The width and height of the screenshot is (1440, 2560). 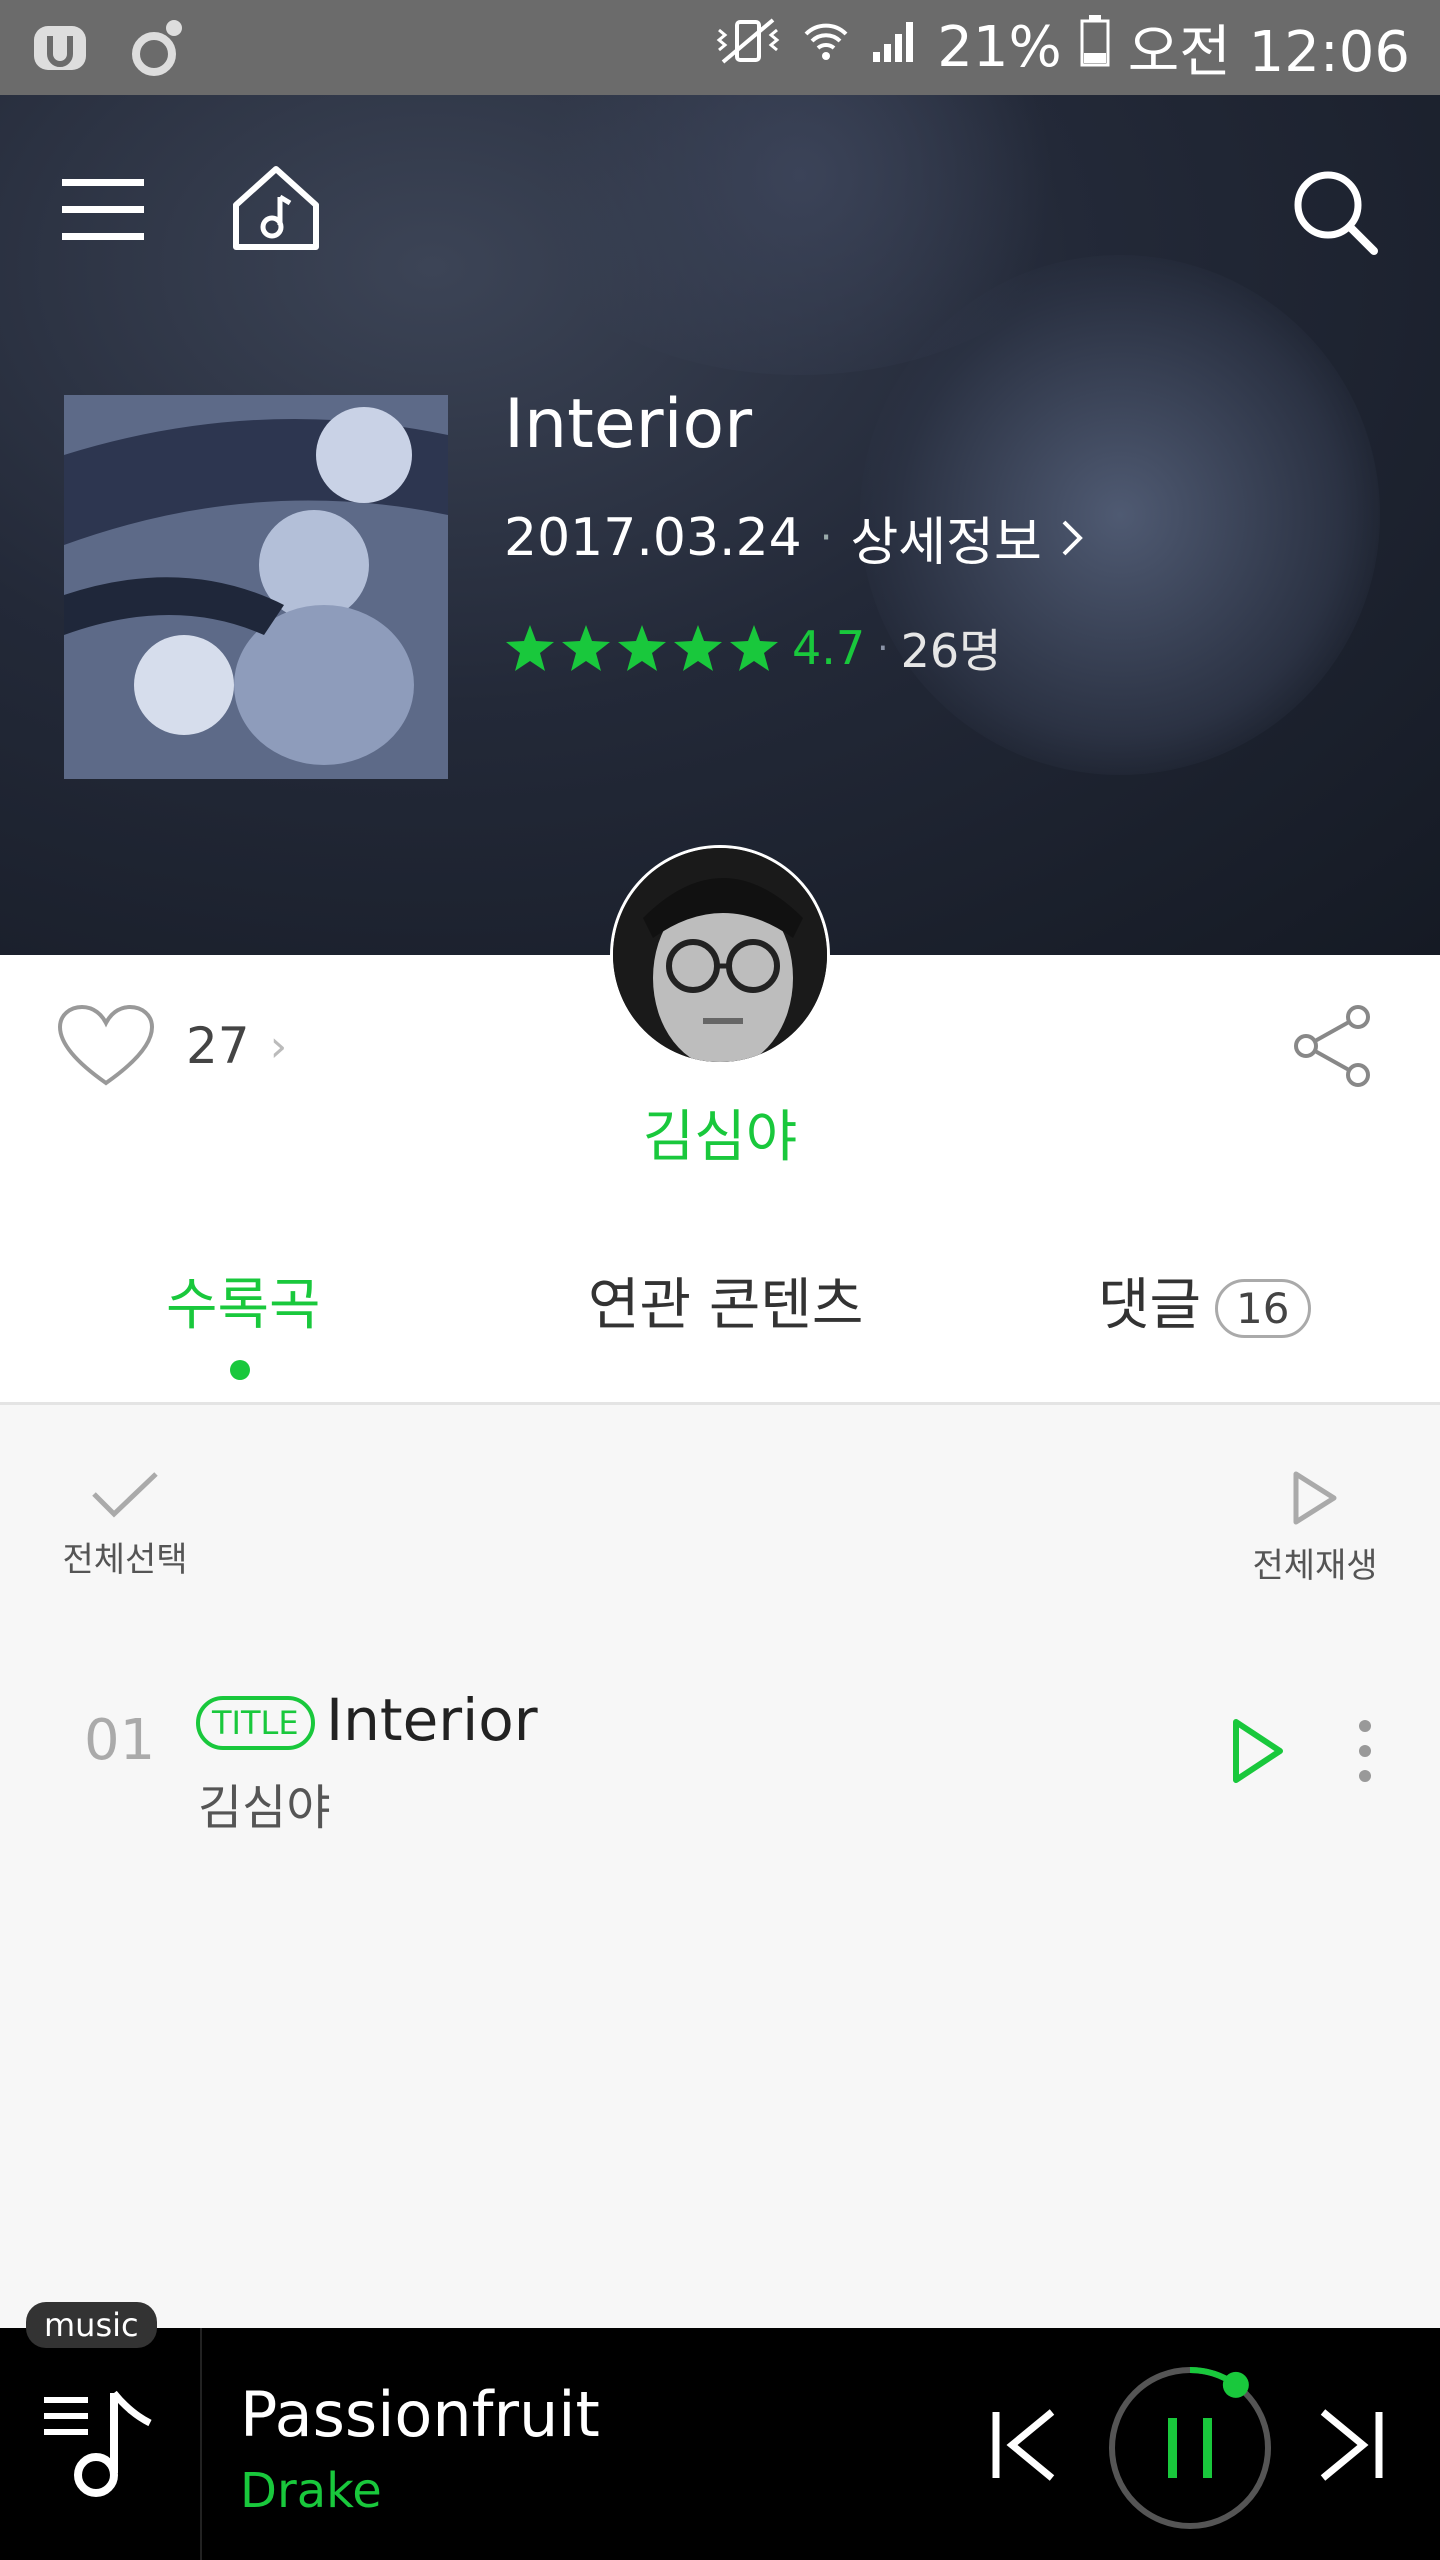 What do you see at coordinates (1072, 537) in the screenshot?
I see `chevron-right-icon` at bounding box center [1072, 537].